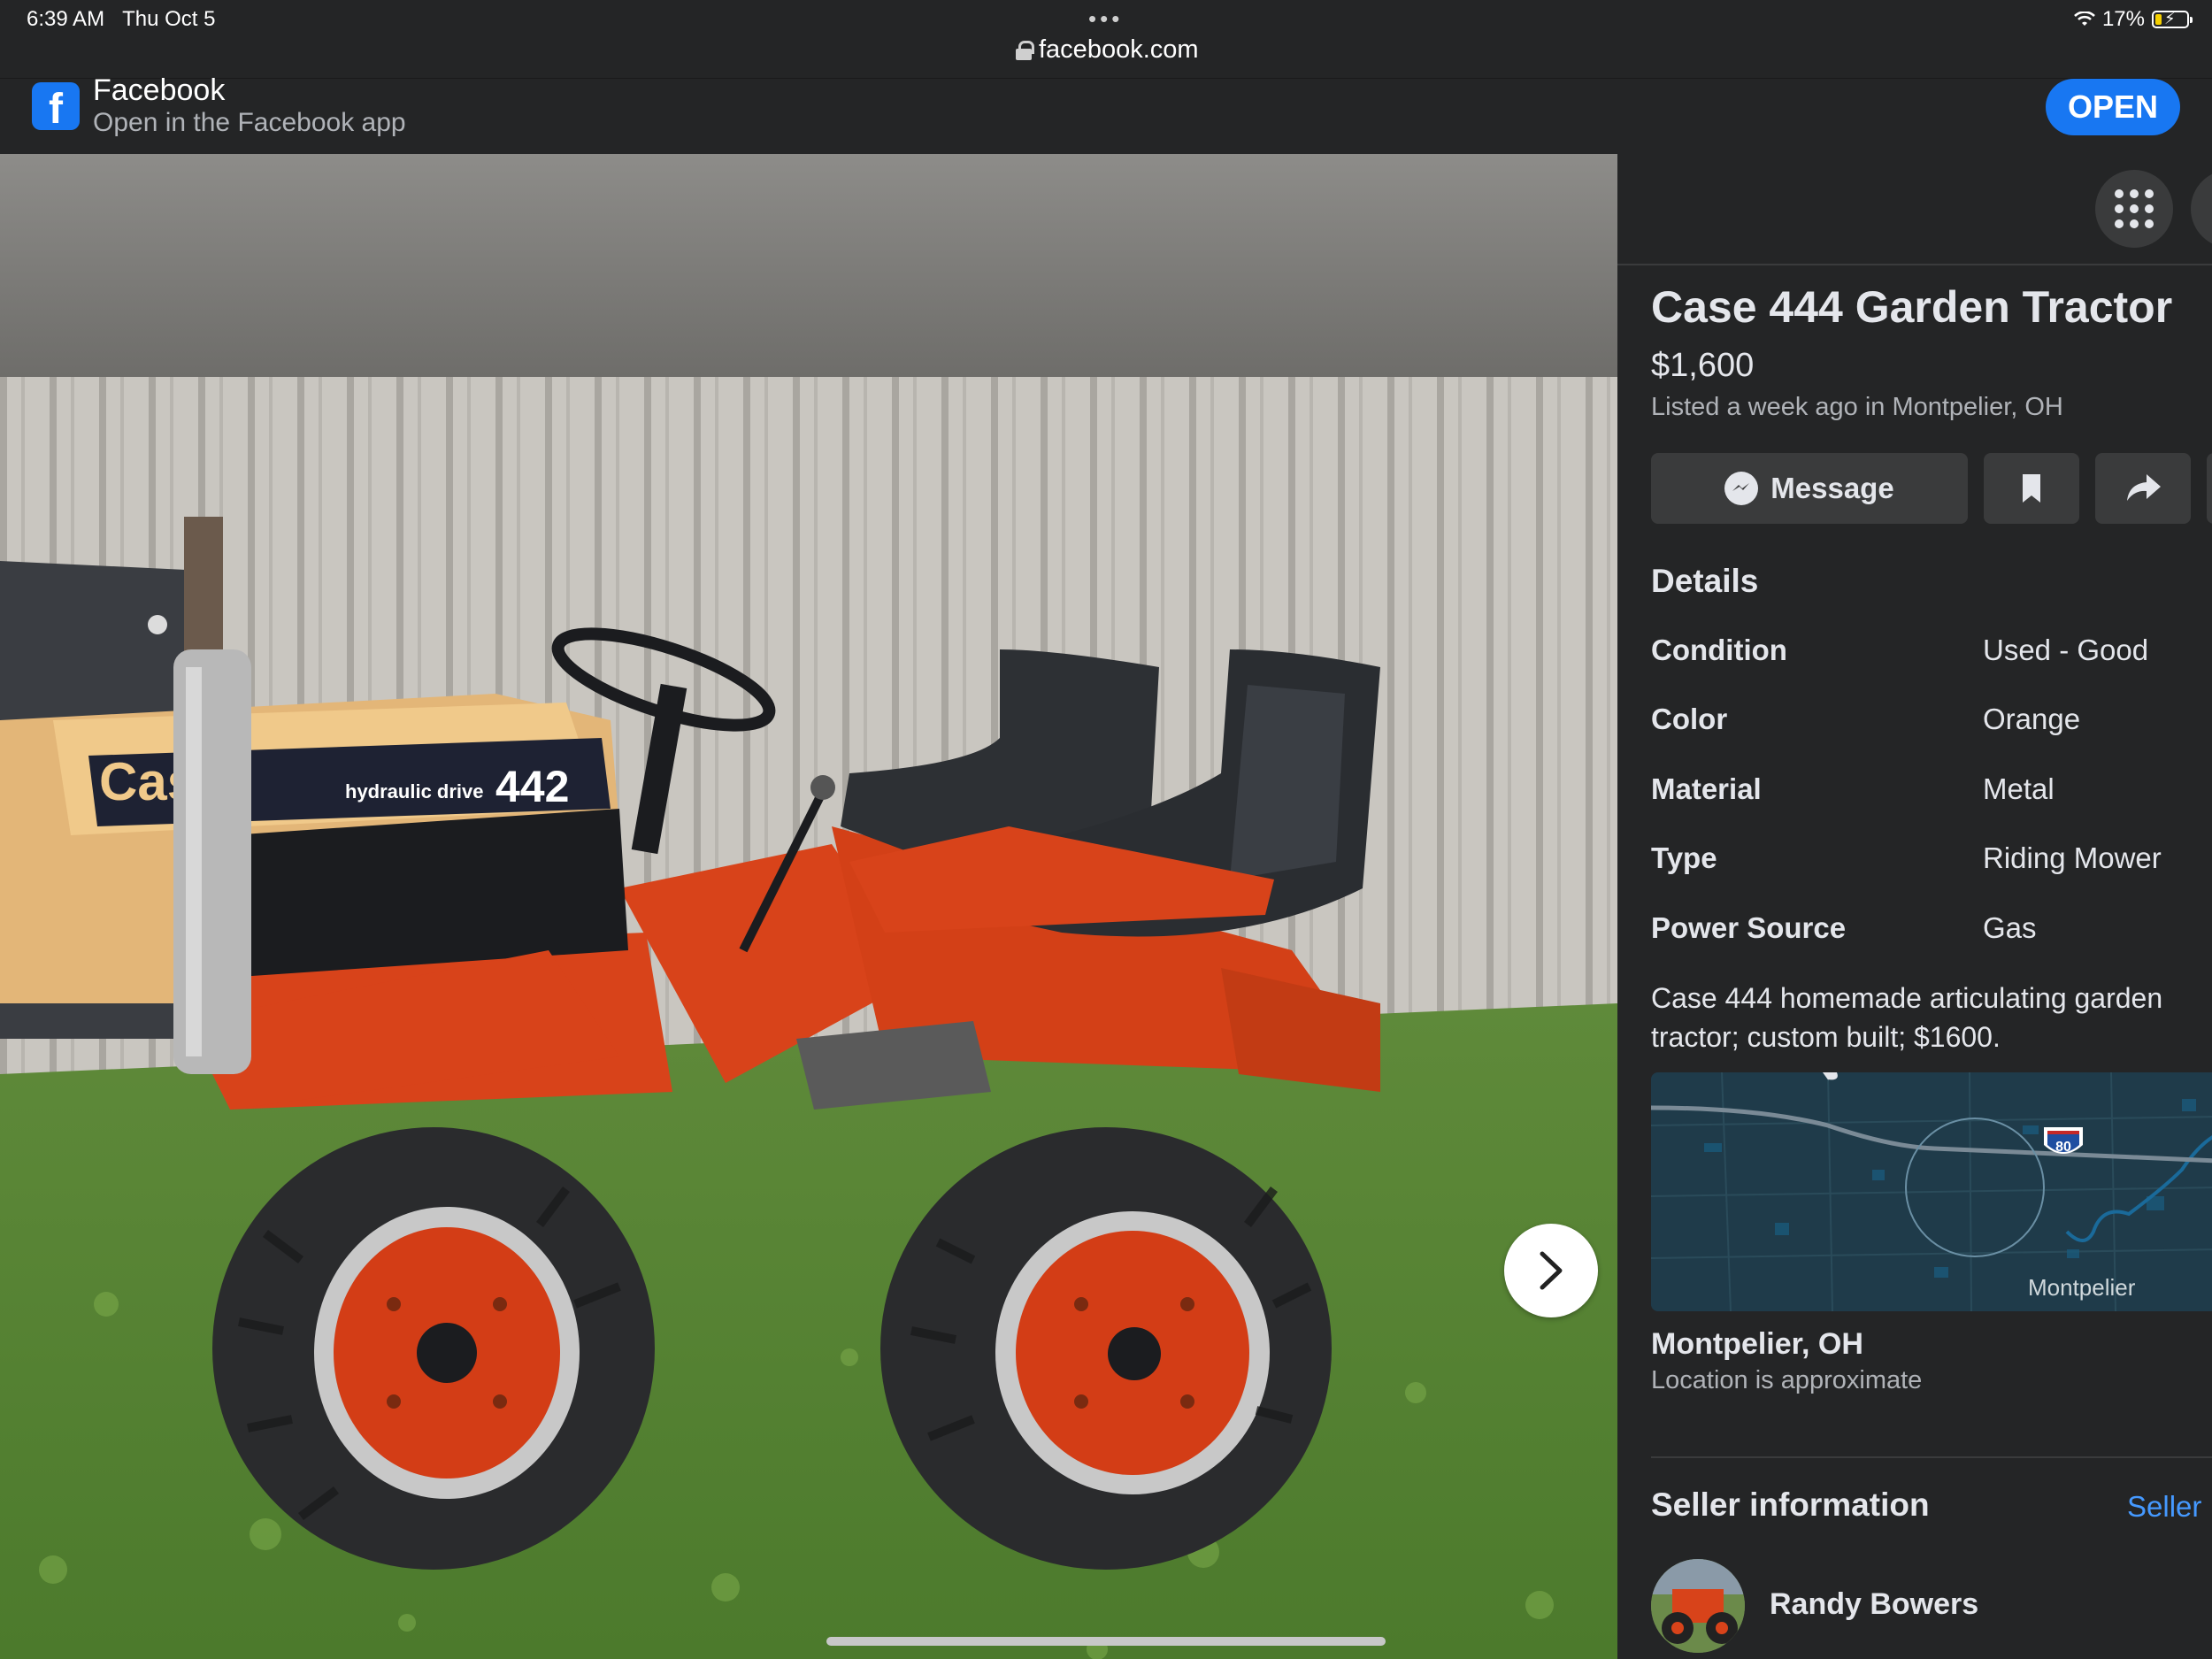 The width and height of the screenshot is (2212, 1659). Describe the element at coordinates (122, 19) in the screenshot. I see `status-time: 6:39 AM Thu Oct 5` at that location.